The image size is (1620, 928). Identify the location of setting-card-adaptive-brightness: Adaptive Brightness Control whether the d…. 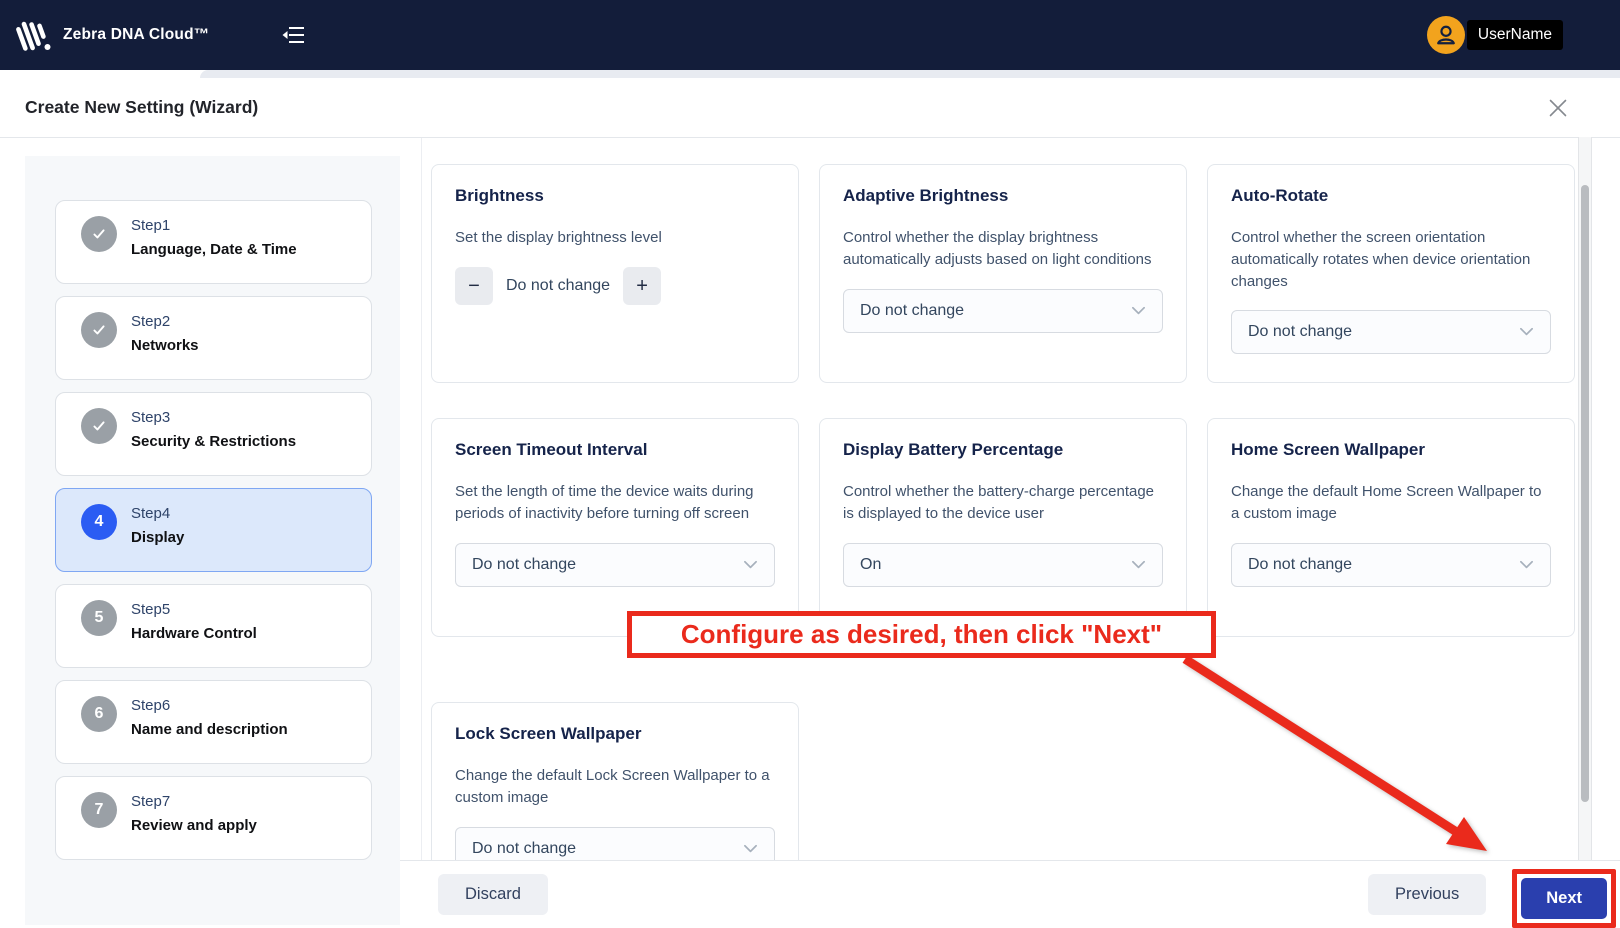
(1003, 273).